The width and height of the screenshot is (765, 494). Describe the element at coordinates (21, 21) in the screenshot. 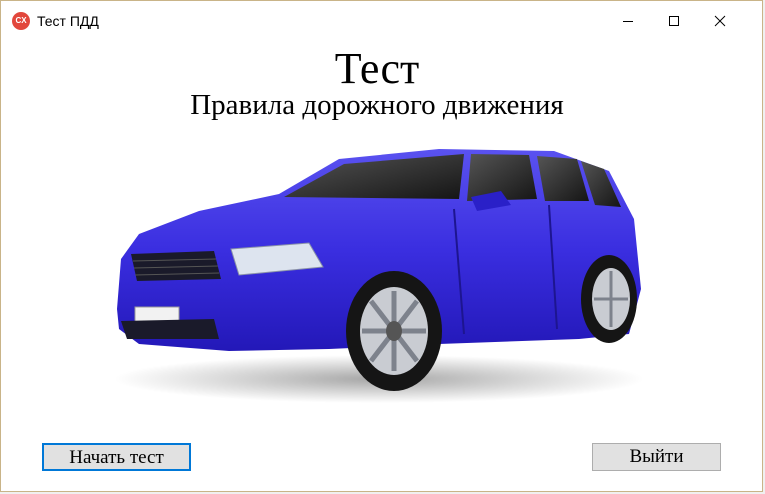

I see `app-logo-icon: CX` at that location.